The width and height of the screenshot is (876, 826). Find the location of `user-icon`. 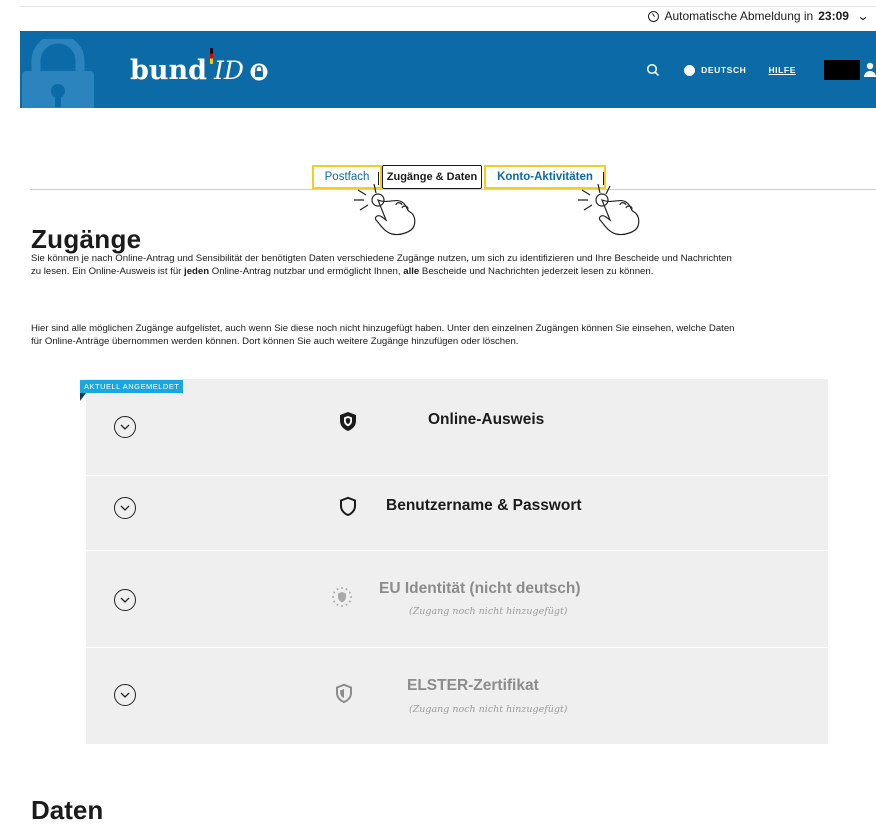

user-icon is located at coordinates (870, 70).